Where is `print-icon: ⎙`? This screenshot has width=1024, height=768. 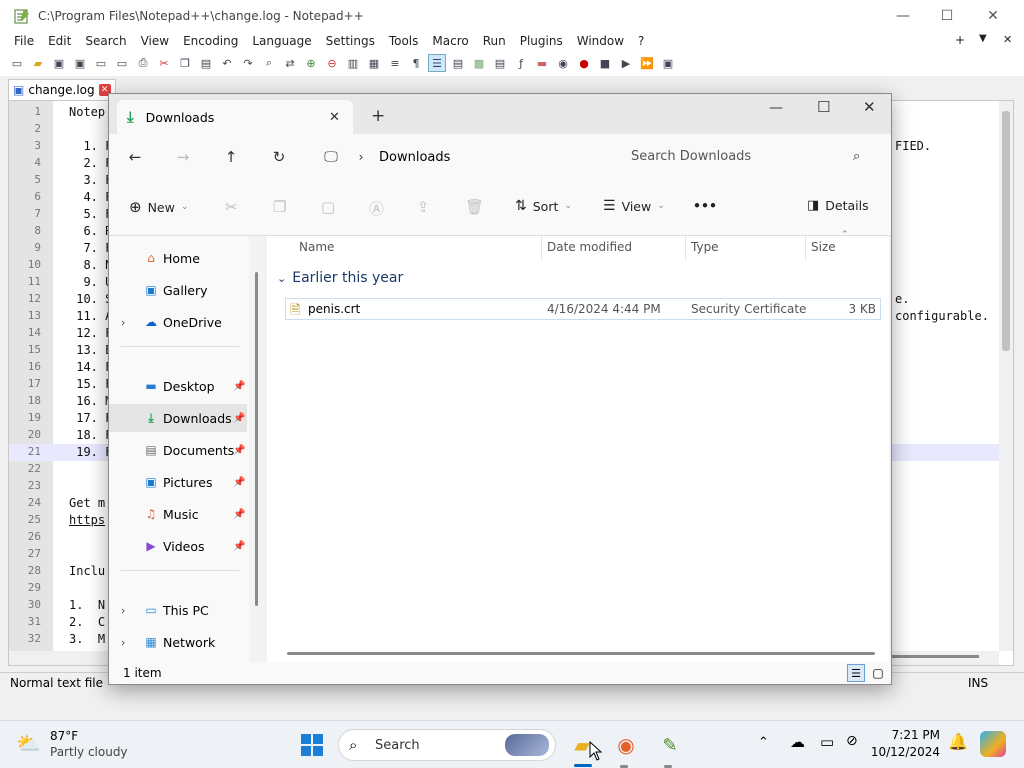
print-icon: ⎙ is located at coordinates (143, 63).